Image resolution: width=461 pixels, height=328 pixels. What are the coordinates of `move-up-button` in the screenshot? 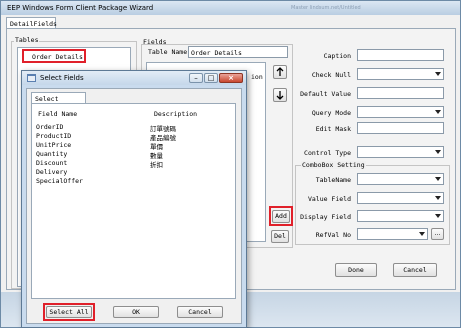 It's located at (280, 72).